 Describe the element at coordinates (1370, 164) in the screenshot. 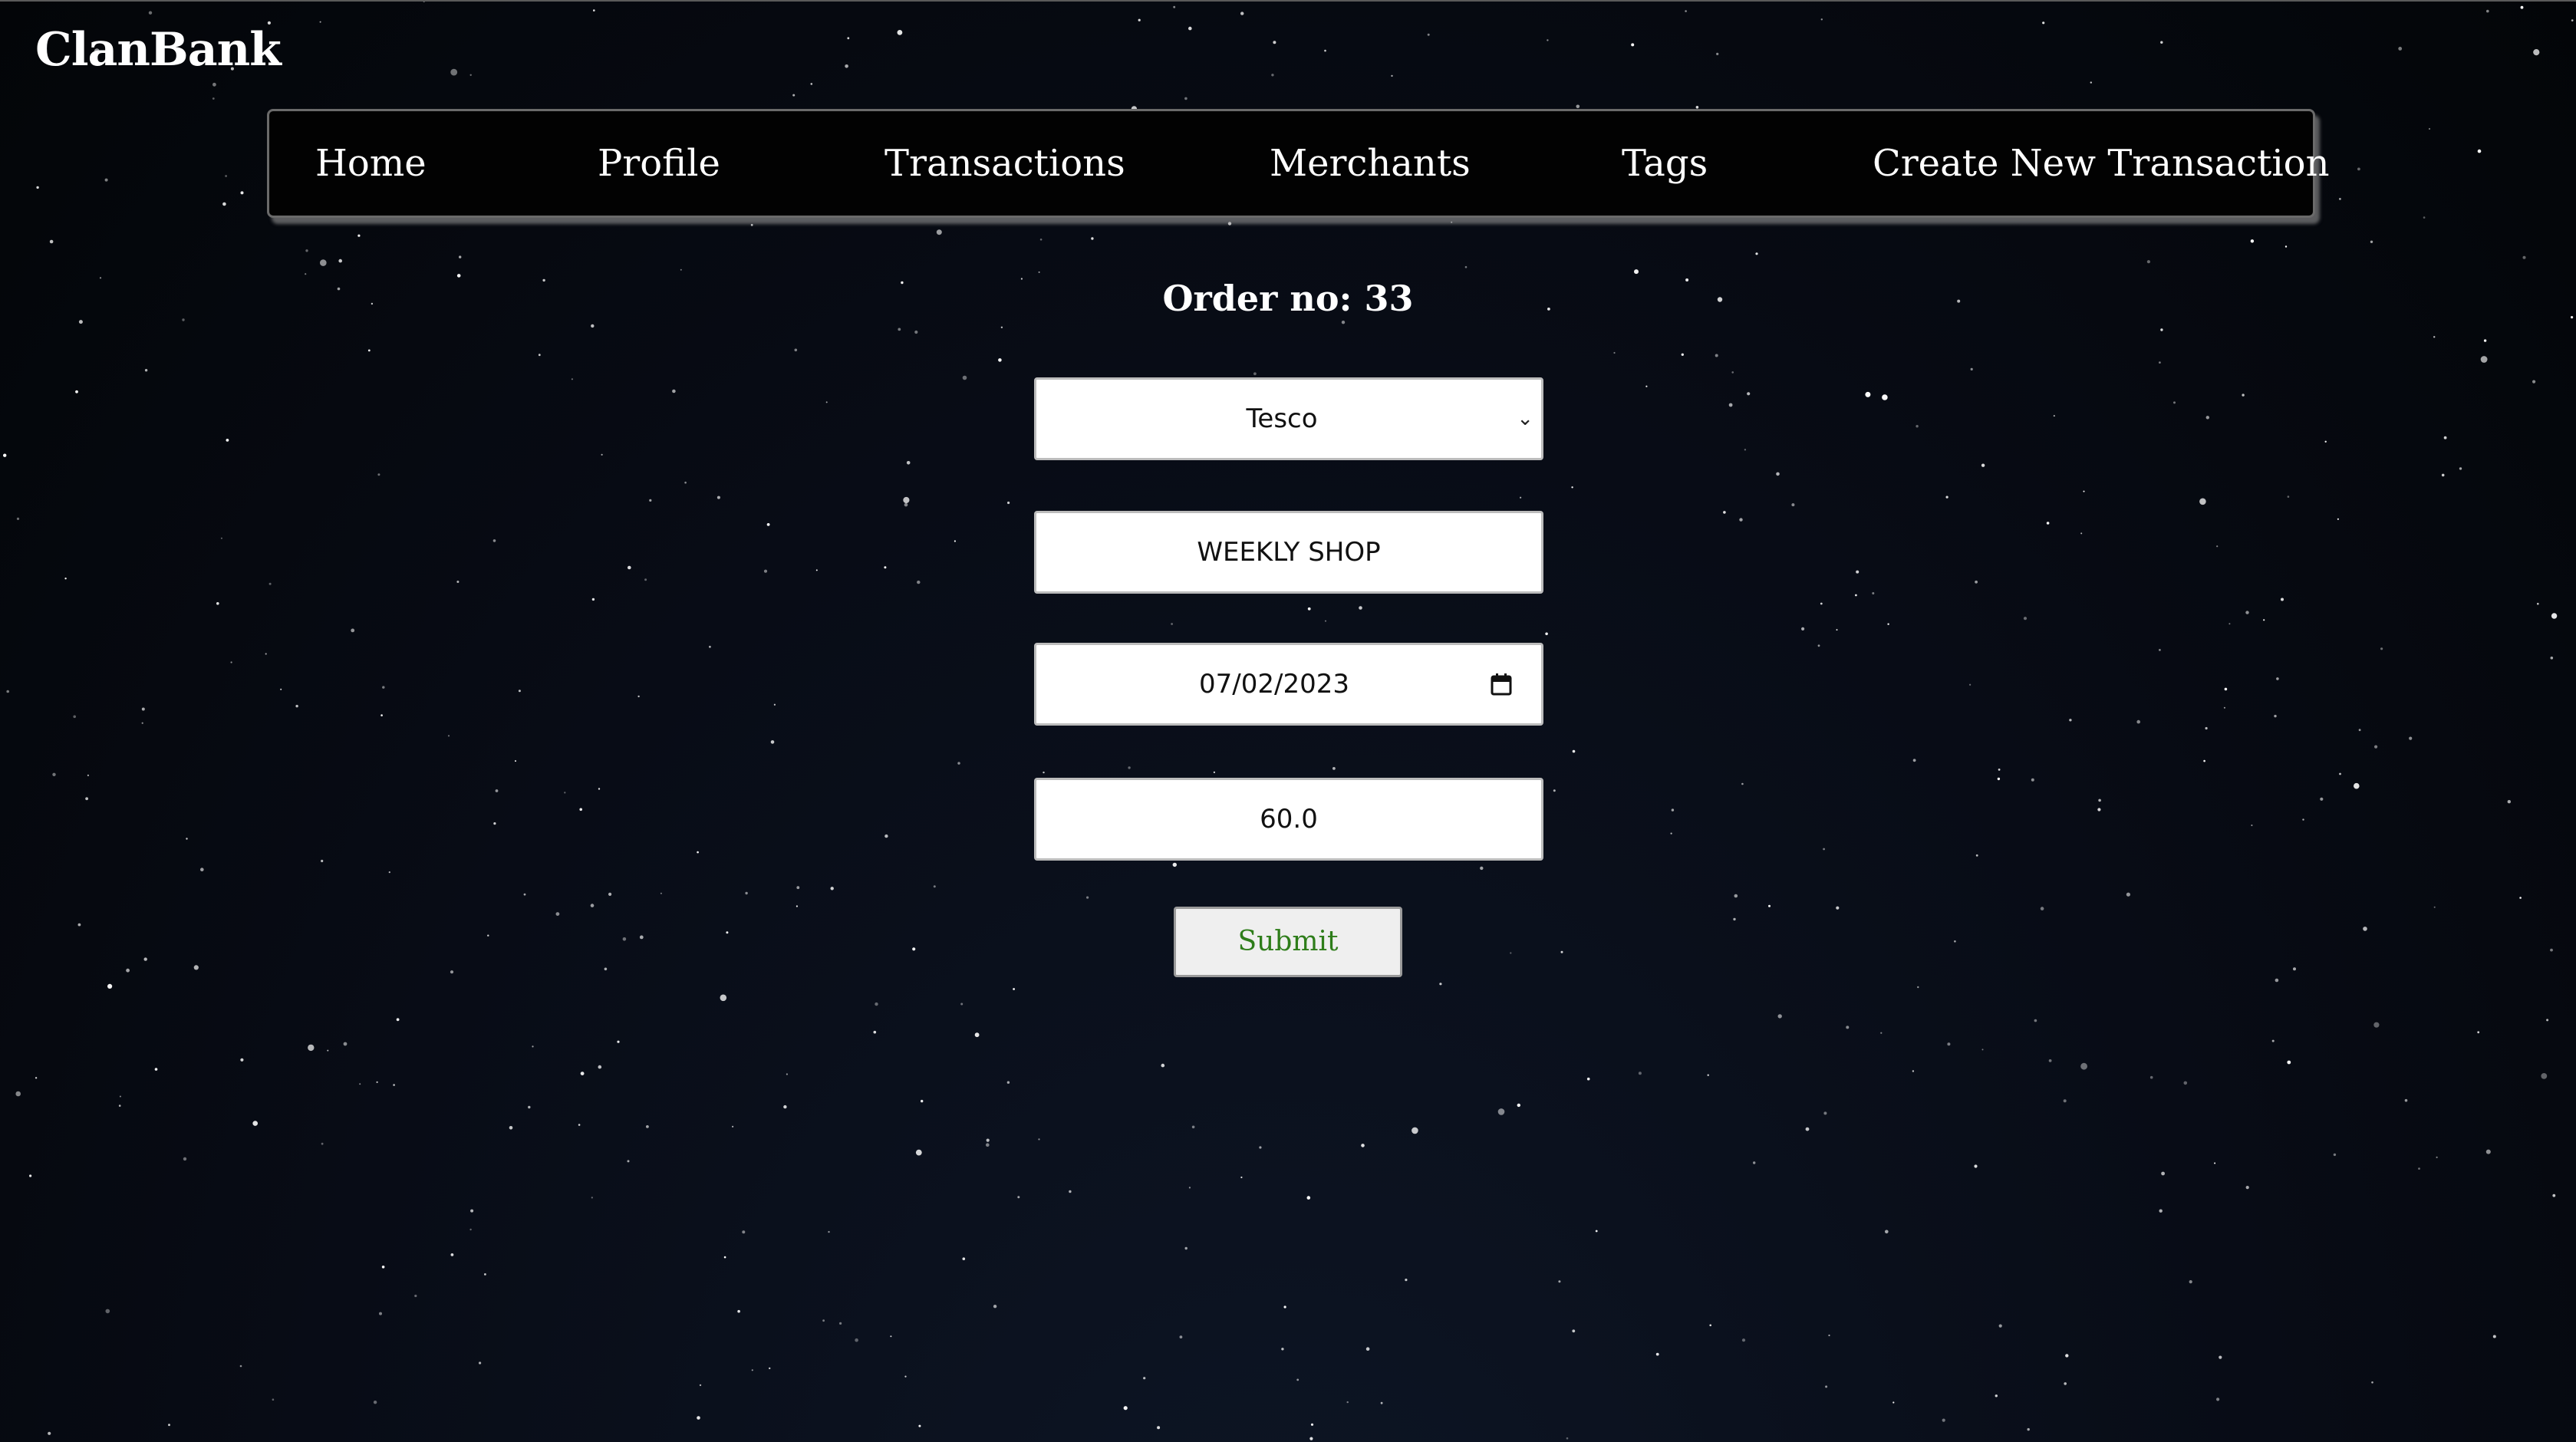

I see `nav-merchants: Merchants` at that location.